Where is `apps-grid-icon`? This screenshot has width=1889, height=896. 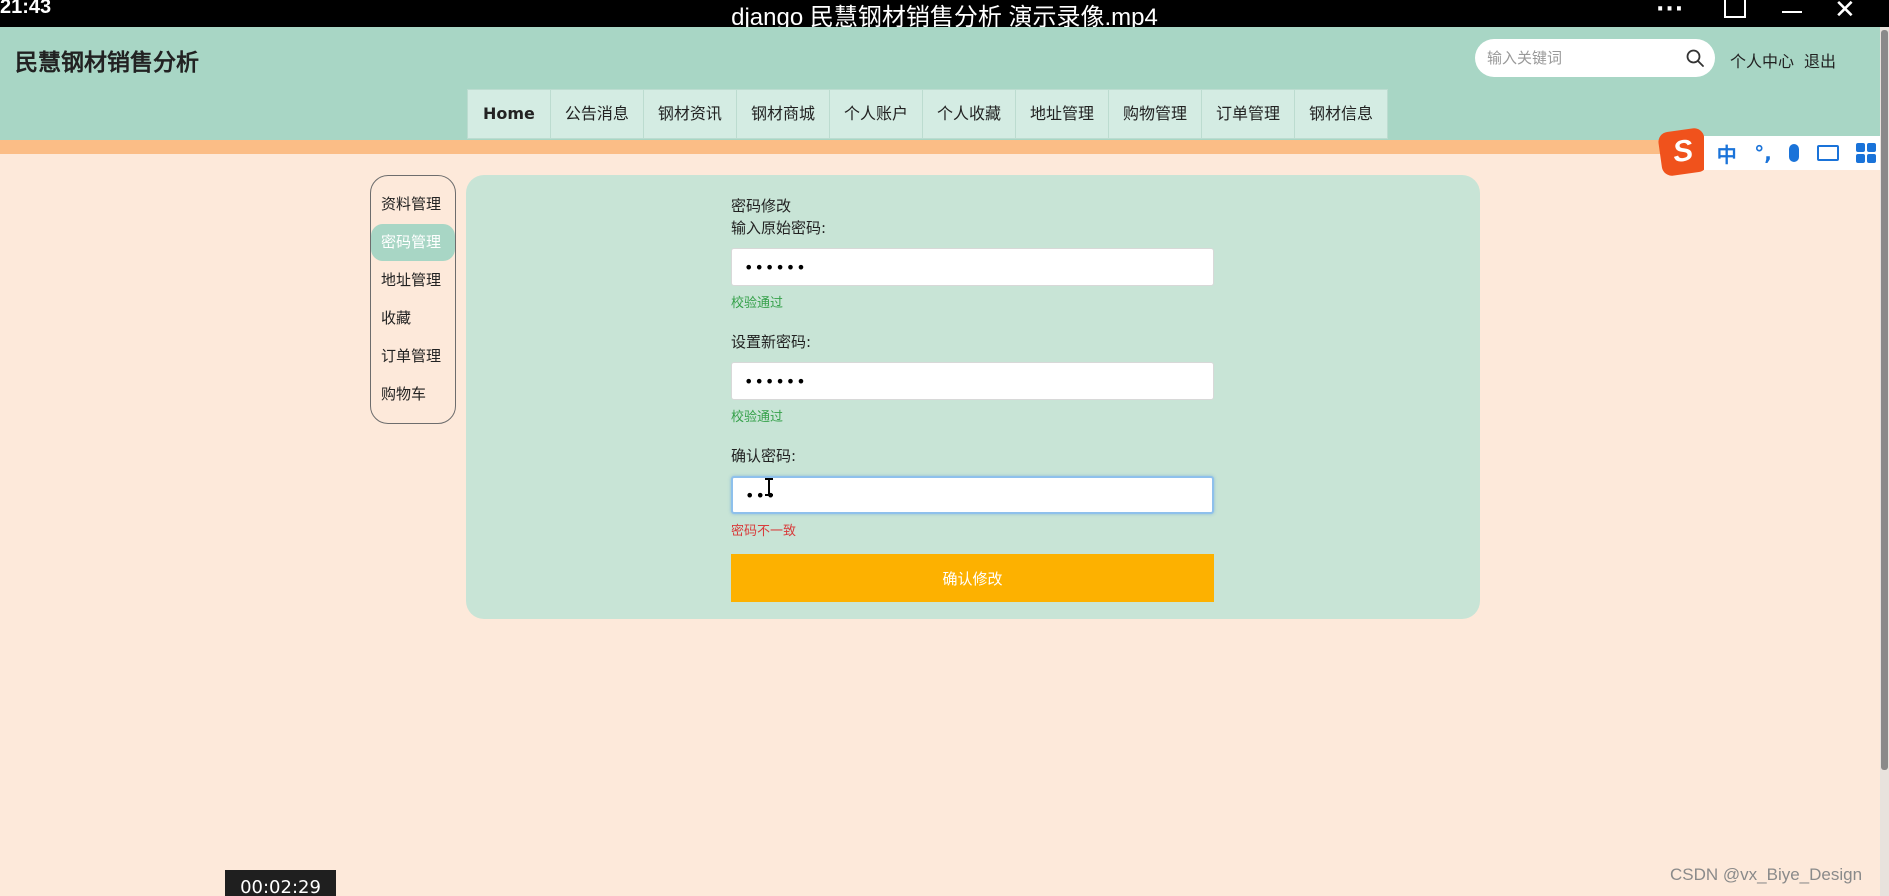
apps-grid-icon is located at coordinates (1866, 153).